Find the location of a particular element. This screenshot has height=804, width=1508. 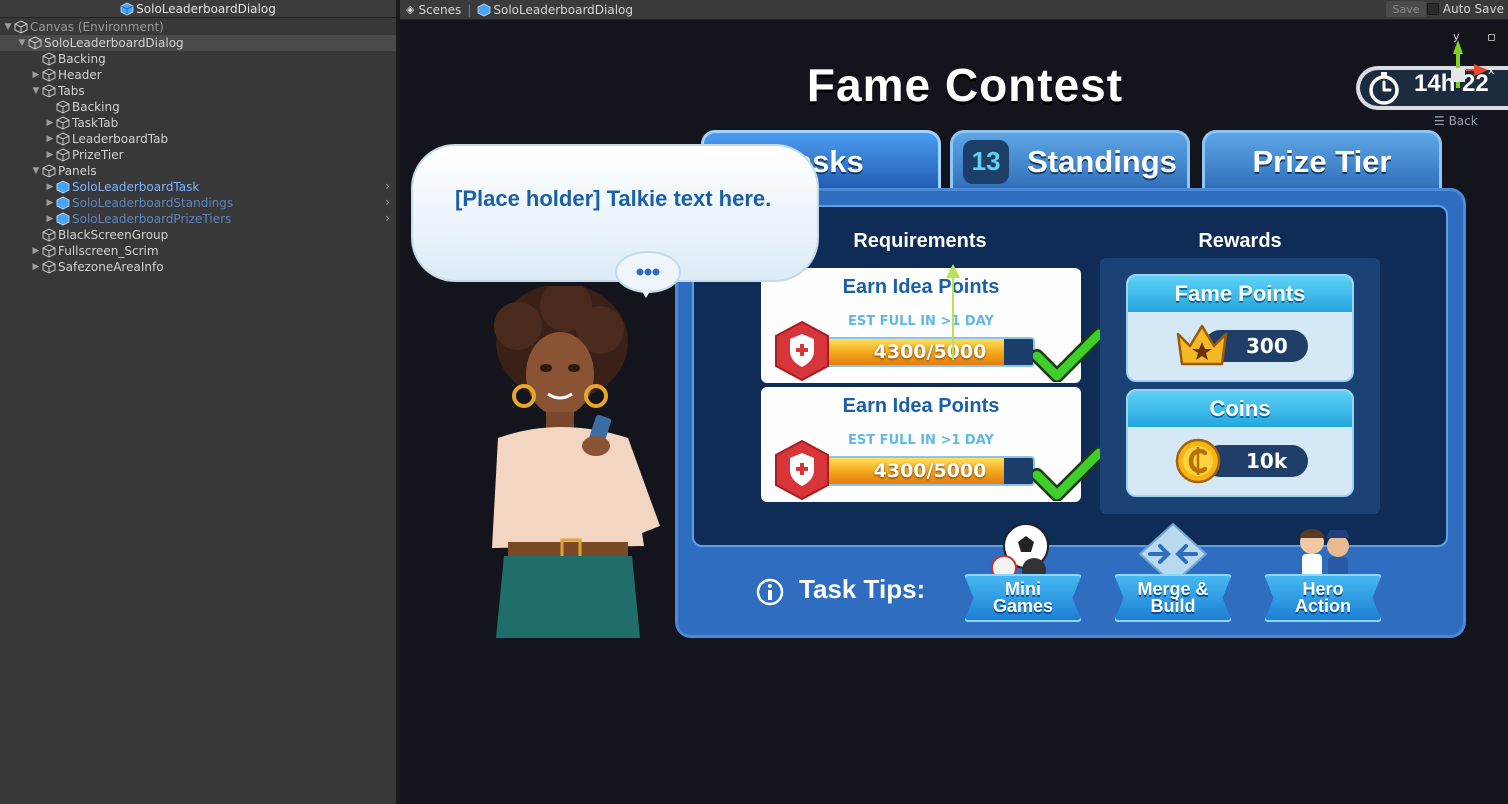

hierarchy-item: ▶ TaskTab is located at coordinates (198, 123).